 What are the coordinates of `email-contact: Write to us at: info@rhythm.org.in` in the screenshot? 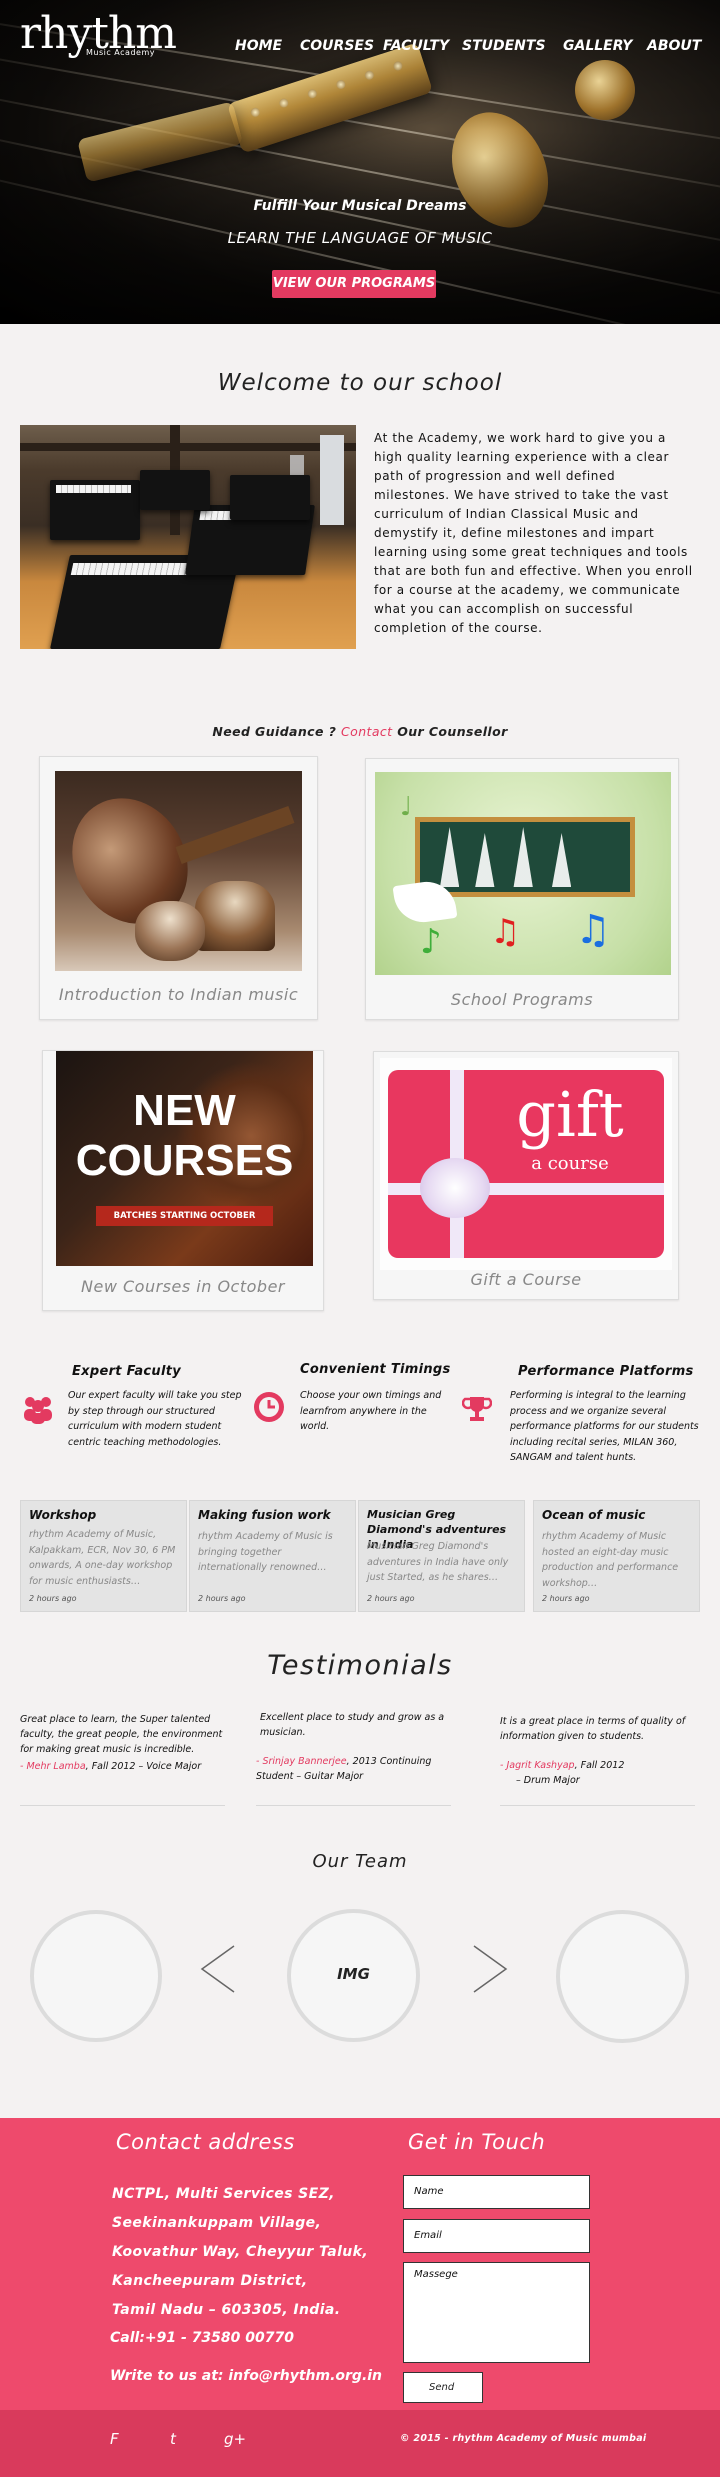 It's located at (246, 2376).